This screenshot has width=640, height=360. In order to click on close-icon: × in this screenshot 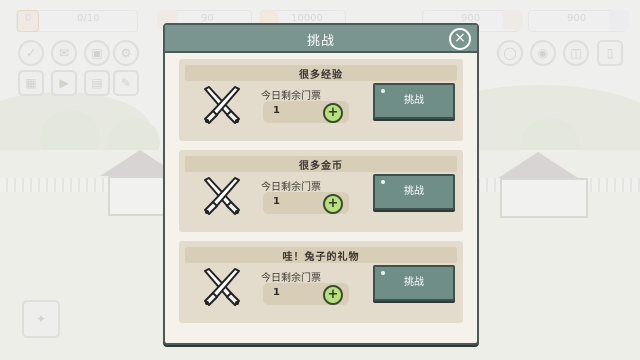, I will do `click(460, 38)`.